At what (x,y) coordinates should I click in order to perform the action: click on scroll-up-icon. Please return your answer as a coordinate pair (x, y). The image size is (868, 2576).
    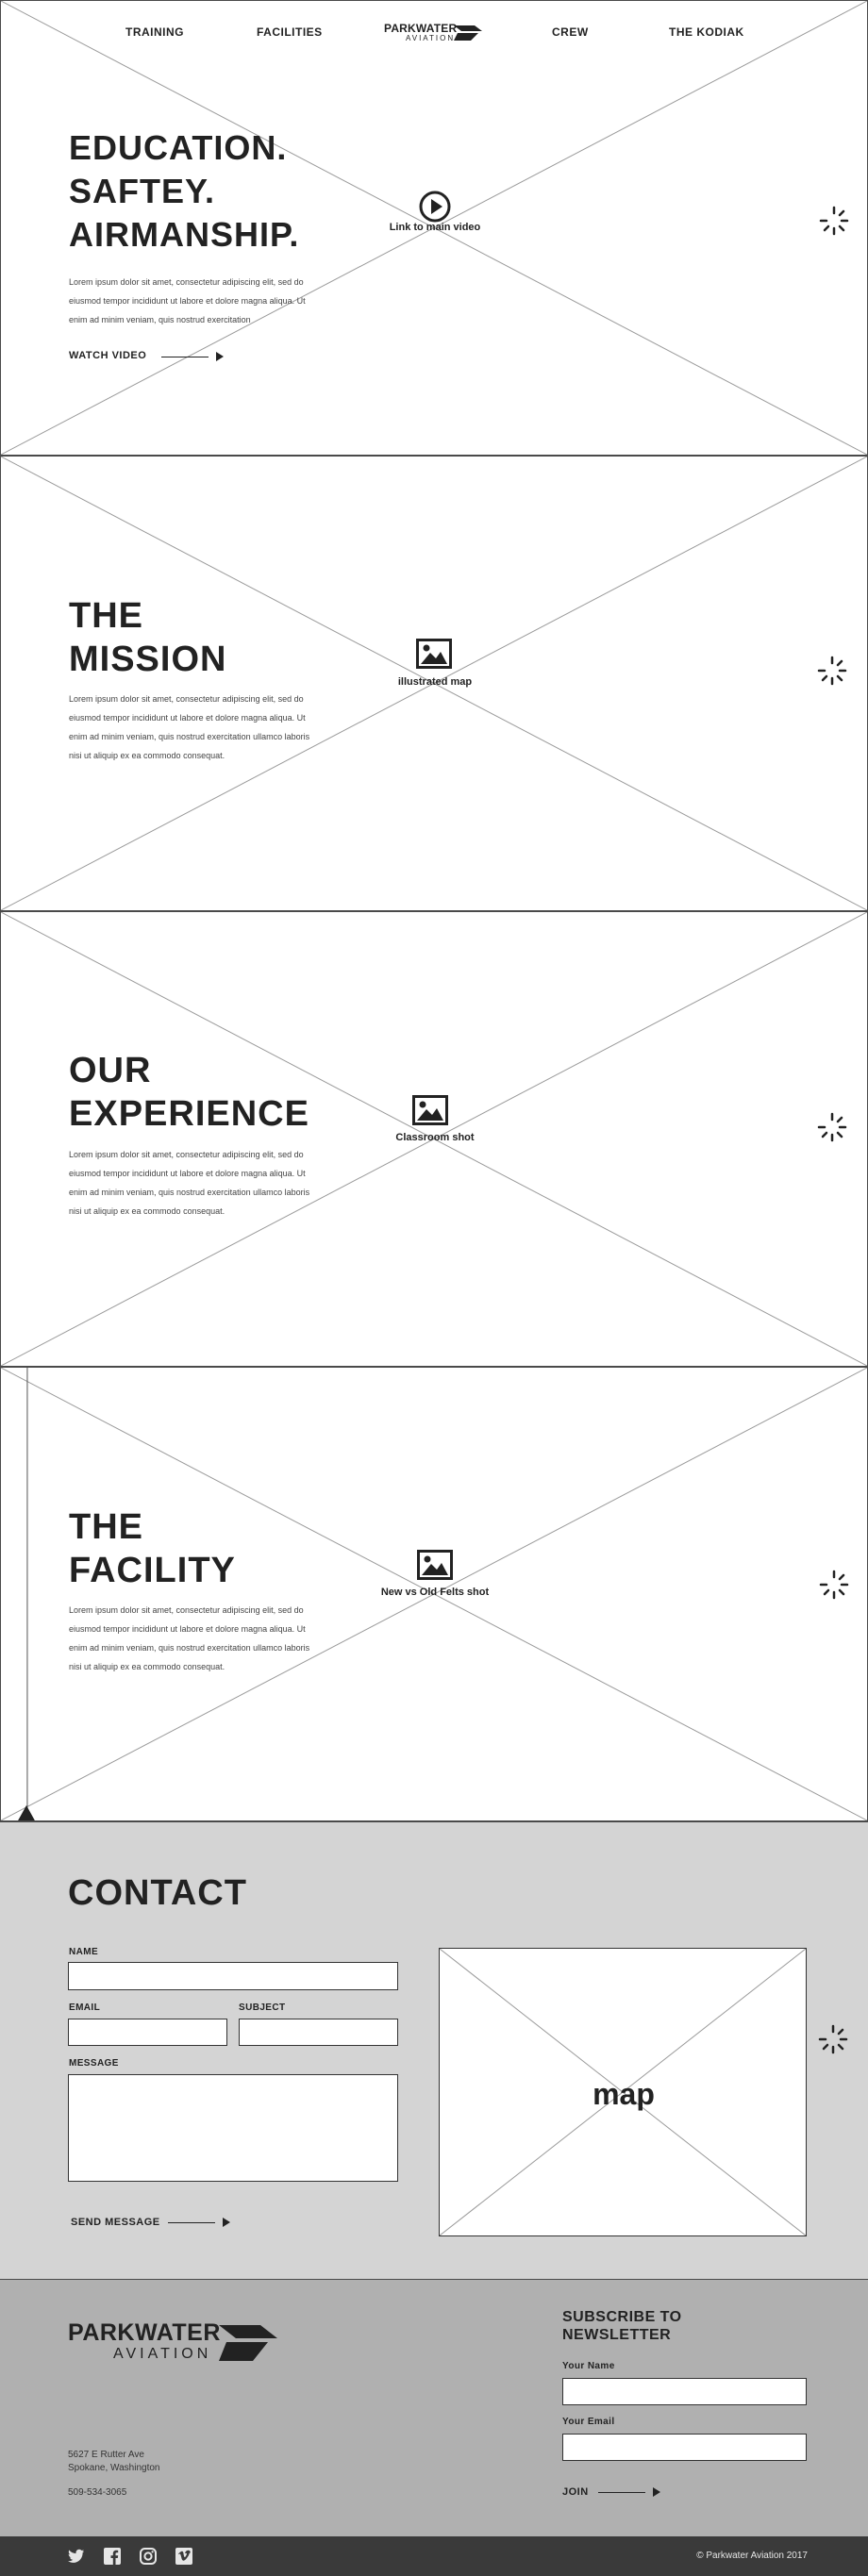
    Looking at the image, I should click on (26, 1812).